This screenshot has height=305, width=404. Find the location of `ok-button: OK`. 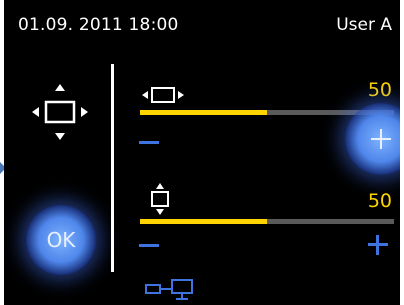

ok-button: OK is located at coordinates (61, 240).